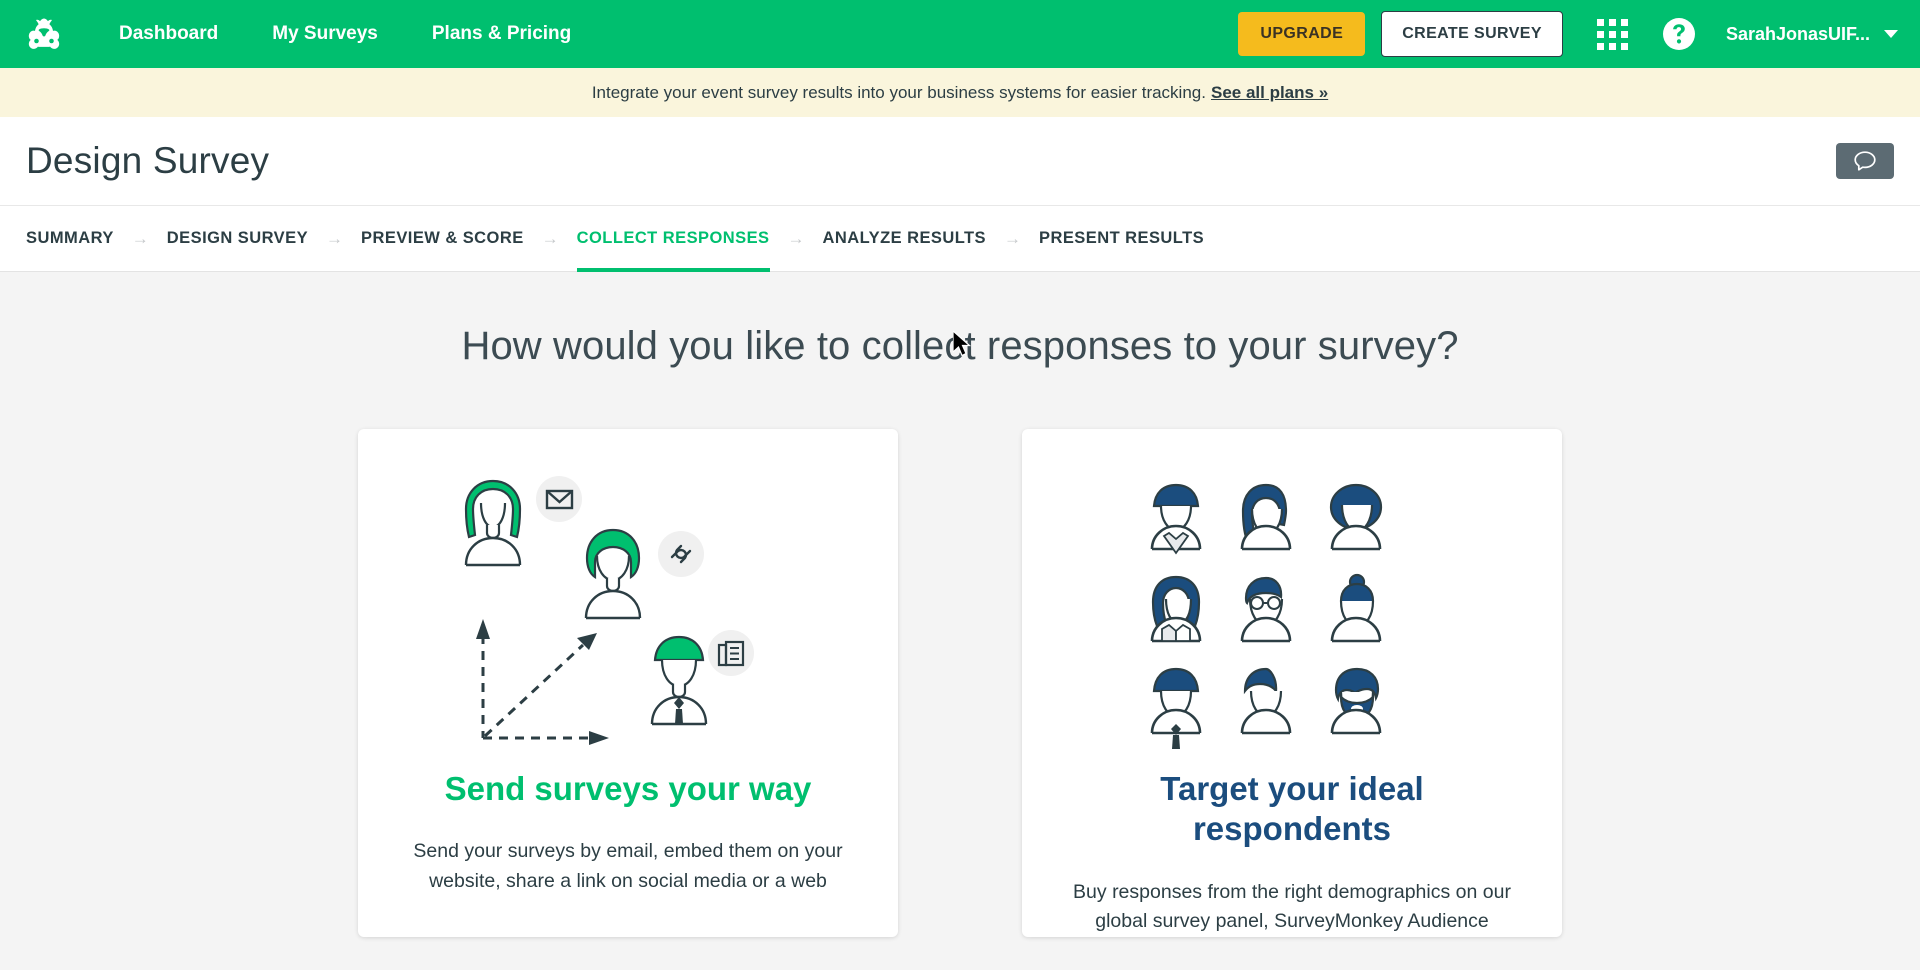 Image resolution: width=1920 pixels, height=970 pixels. I want to click on tab-preview-score: PREVIEW & SCORE, so click(442, 239).